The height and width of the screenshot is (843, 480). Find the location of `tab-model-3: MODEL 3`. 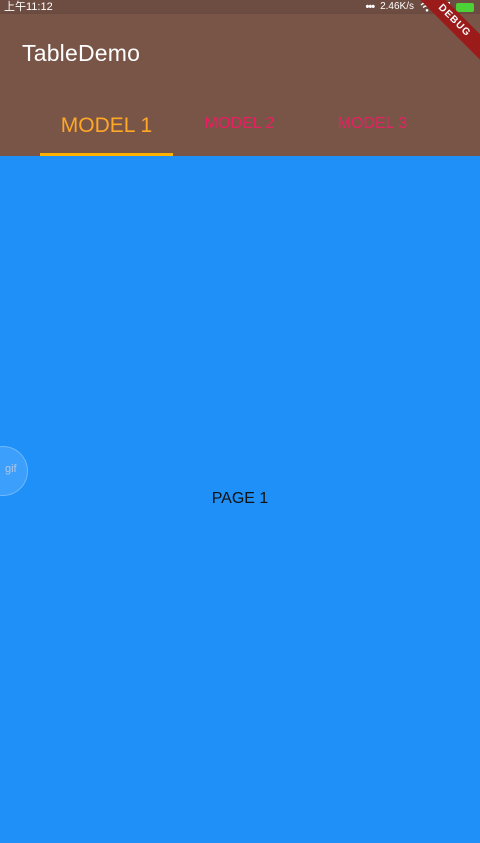

tab-model-3: MODEL 3 is located at coordinates (372, 129).